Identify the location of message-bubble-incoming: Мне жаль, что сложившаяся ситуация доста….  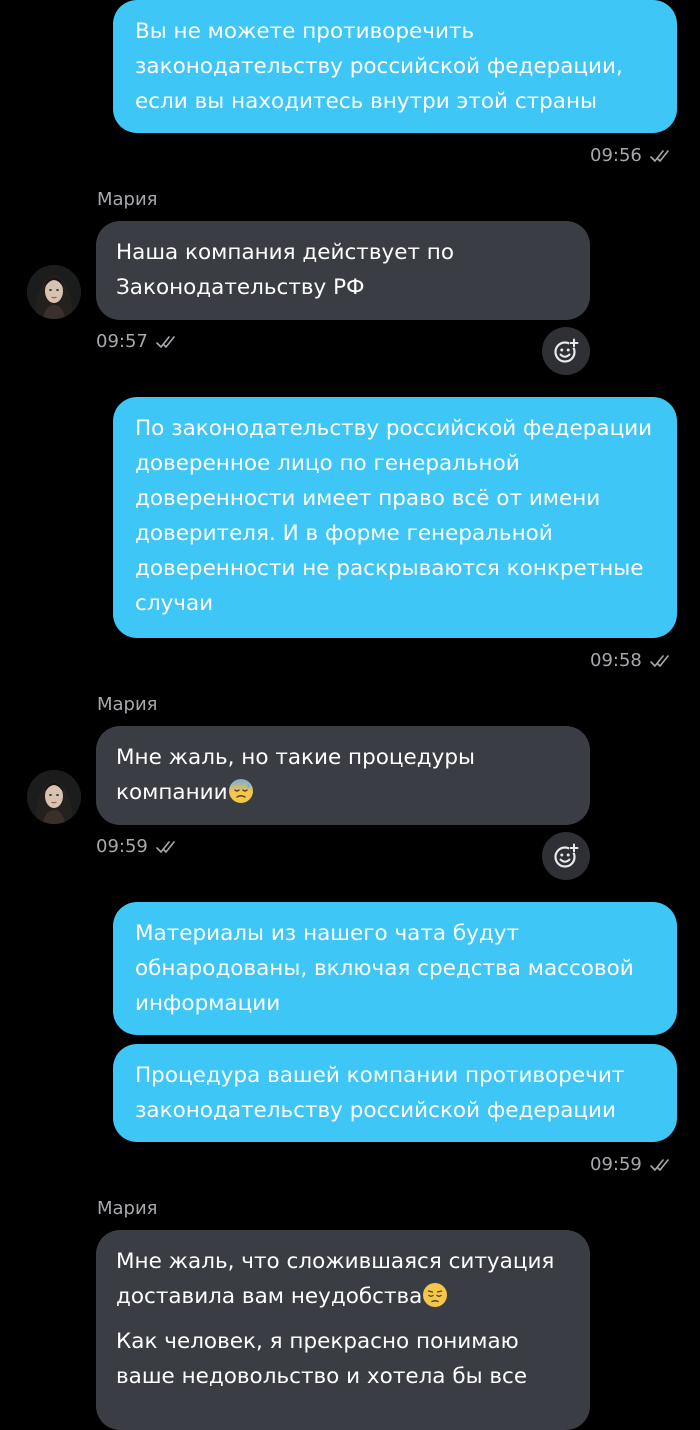
(343, 1330).